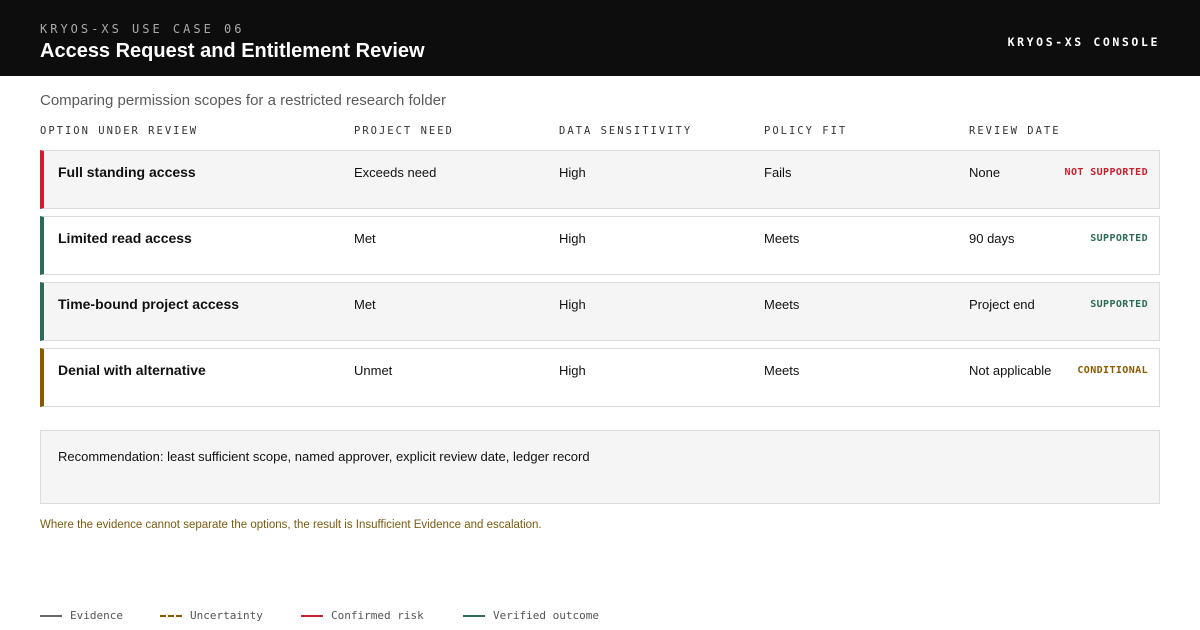 The image size is (1200, 630). Describe the element at coordinates (96, 615) in the screenshot. I see `legend-label: Evidence` at that location.